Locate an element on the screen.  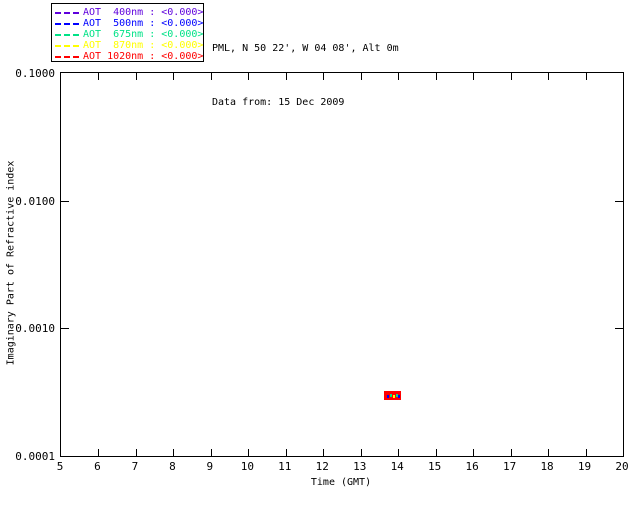
legend-item: AOT 400nm : <0.000> is located at coordinates (129, 12).